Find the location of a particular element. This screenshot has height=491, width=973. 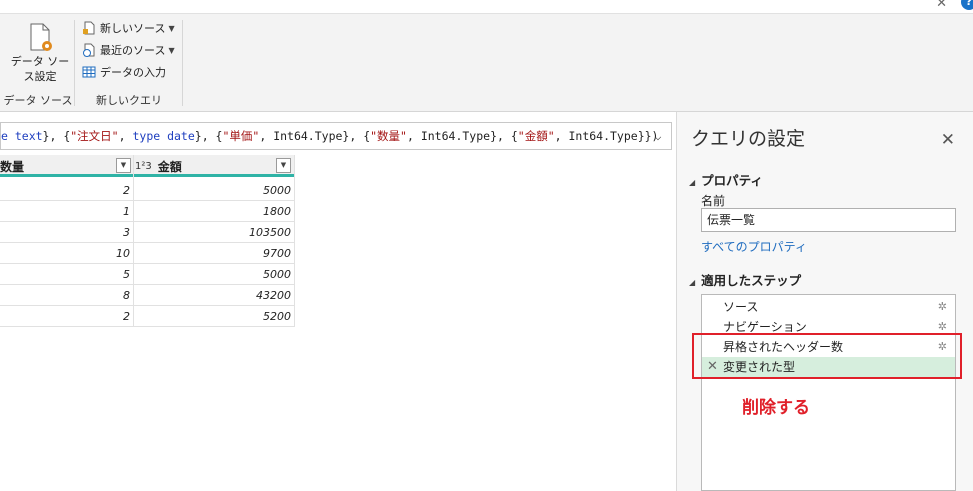

table-row: 2 5000 is located at coordinates (147, 190).